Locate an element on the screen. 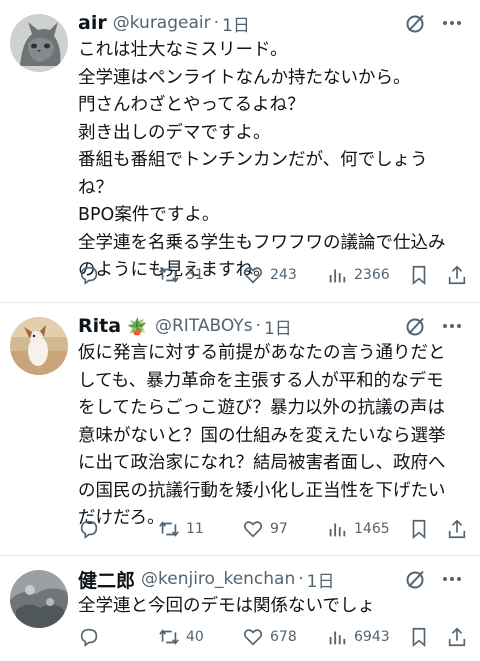 This screenshot has width=480, height=661. views-count: 6943 is located at coordinates (372, 637).